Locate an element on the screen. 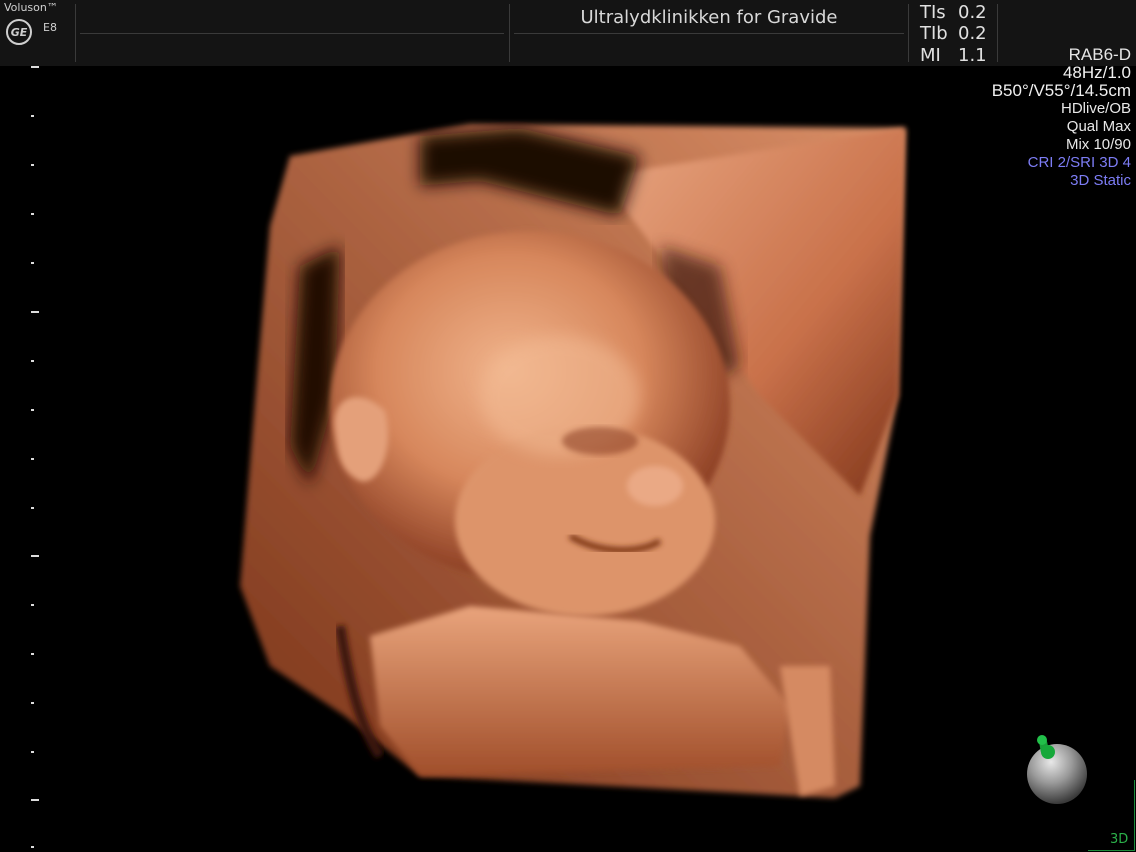 The image size is (1136, 852). brand-label: Voluson™ is located at coordinates (31, 7).